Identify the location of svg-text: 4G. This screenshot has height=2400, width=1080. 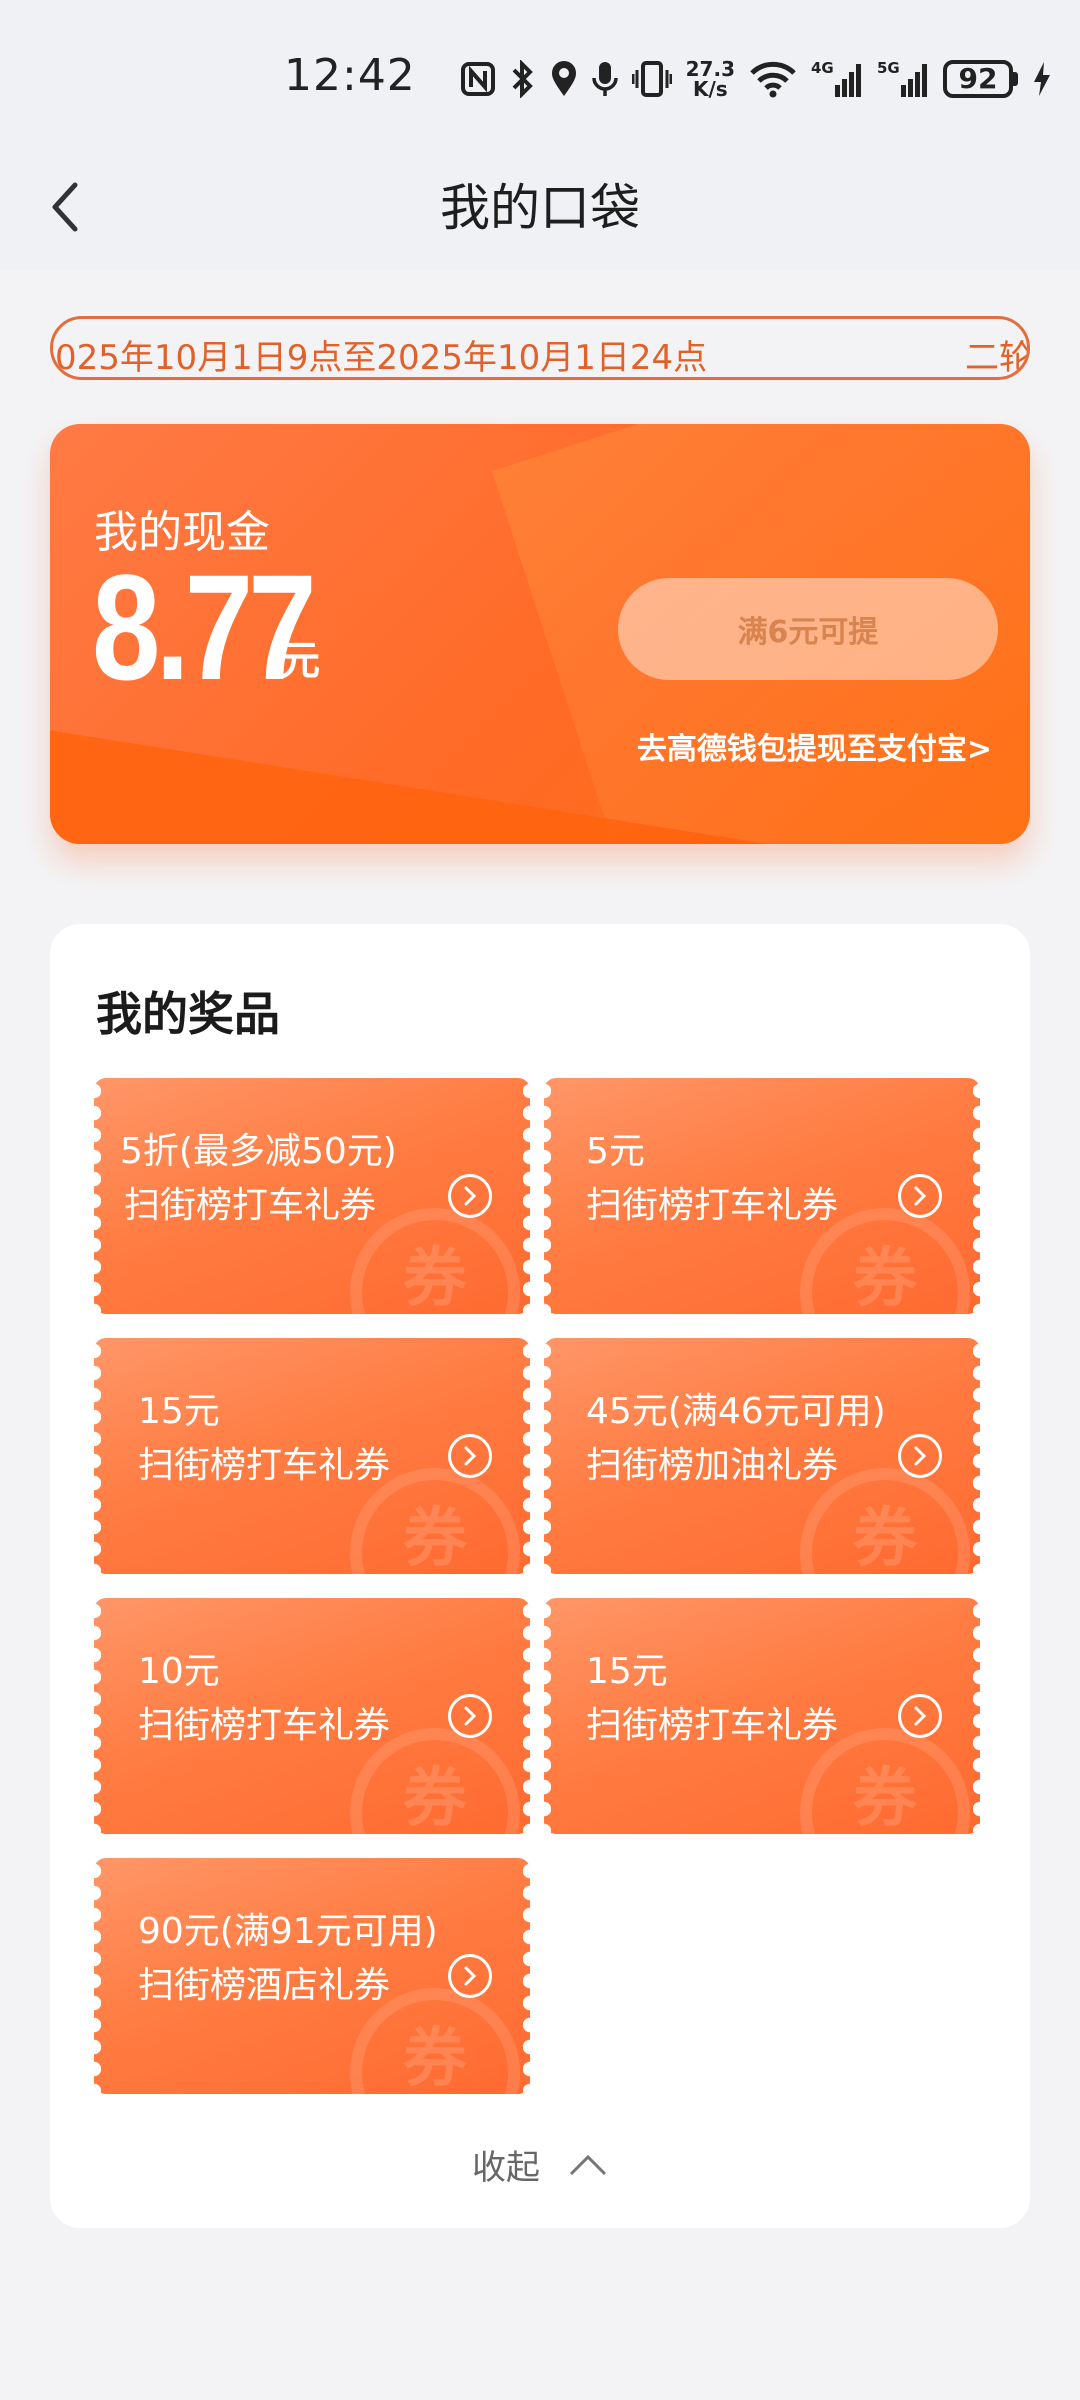
(822, 68).